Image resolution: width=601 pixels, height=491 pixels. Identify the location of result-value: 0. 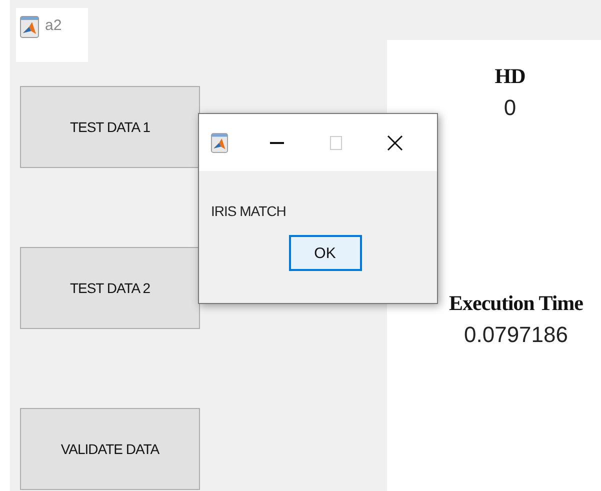
(510, 108).